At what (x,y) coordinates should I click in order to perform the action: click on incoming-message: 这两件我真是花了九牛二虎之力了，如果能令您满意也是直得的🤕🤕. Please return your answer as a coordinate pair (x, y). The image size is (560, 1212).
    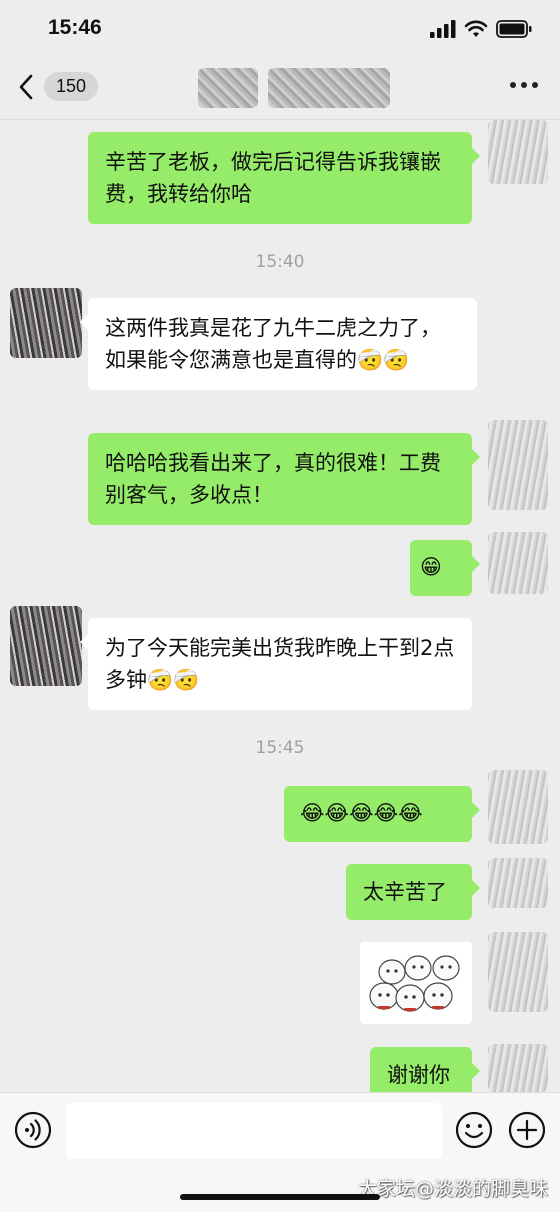
    Looking at the image, I should click on (278, 344).